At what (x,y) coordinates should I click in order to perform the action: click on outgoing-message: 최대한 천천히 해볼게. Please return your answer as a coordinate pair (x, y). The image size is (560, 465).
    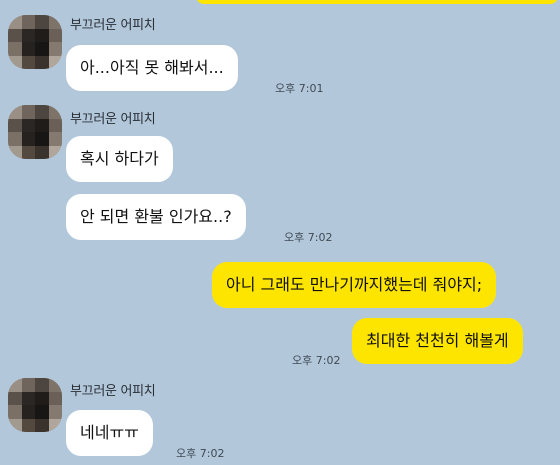
    Looking at the image, I should click on (437, 341).